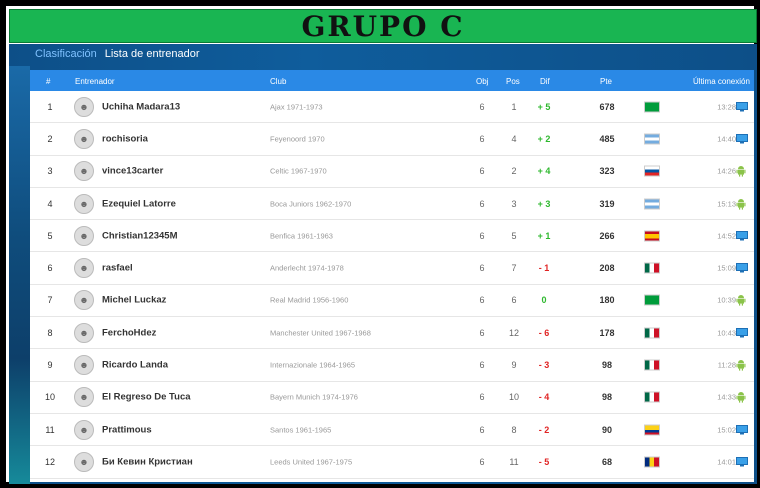  What do you see at coordinates (141, 106) in the screenshot?
I see `coach-name: Uchiha Madara13` at bounding box center [141, 106].